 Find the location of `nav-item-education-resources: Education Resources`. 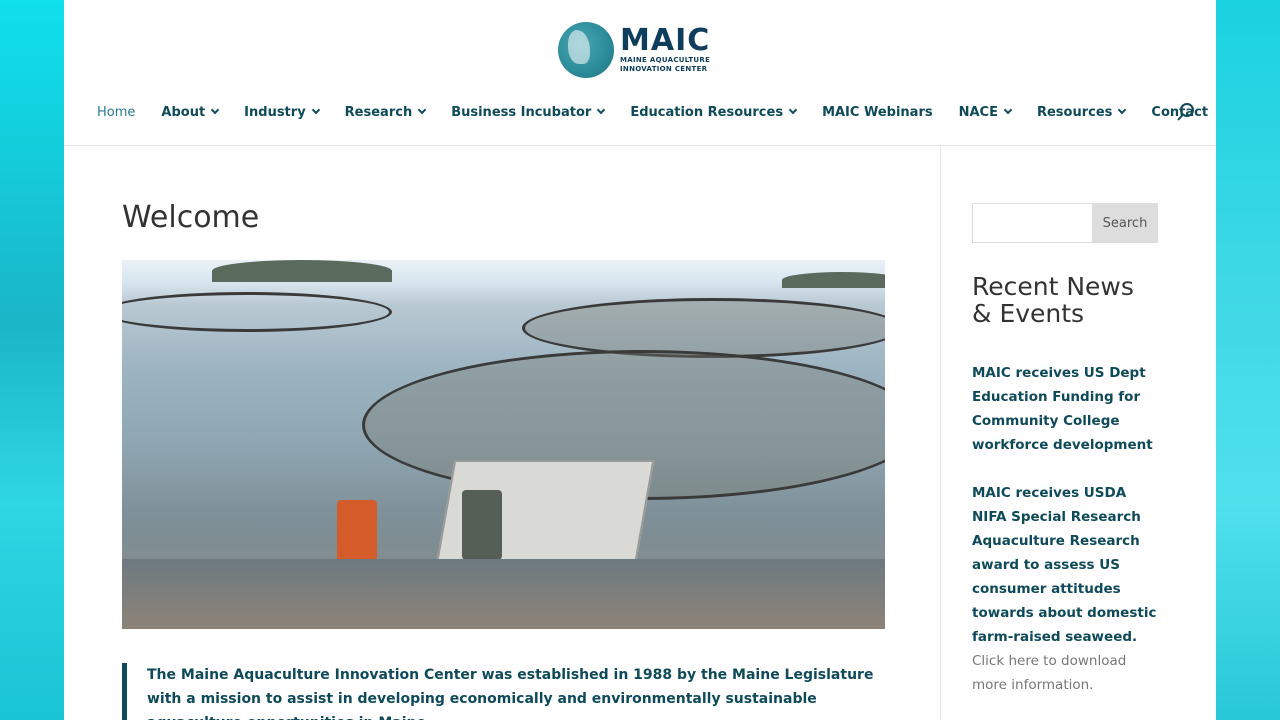

nav-item-education-resources: Education Resources is located at coordinates (714, 112).